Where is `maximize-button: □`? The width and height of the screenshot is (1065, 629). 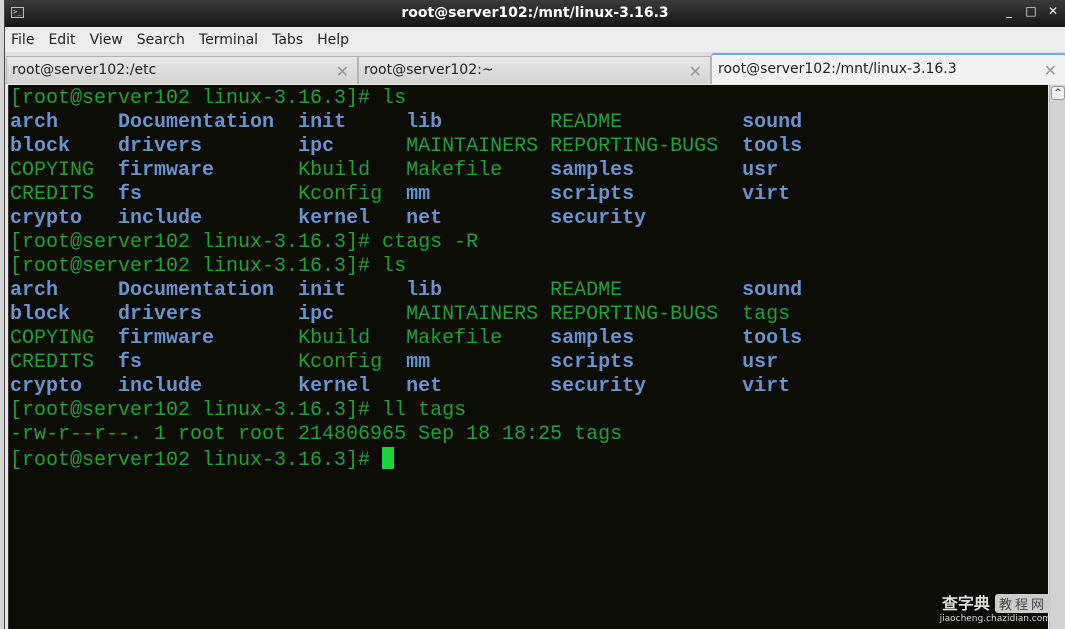
maximize-button: □ is located at coordinates (1031, 11).